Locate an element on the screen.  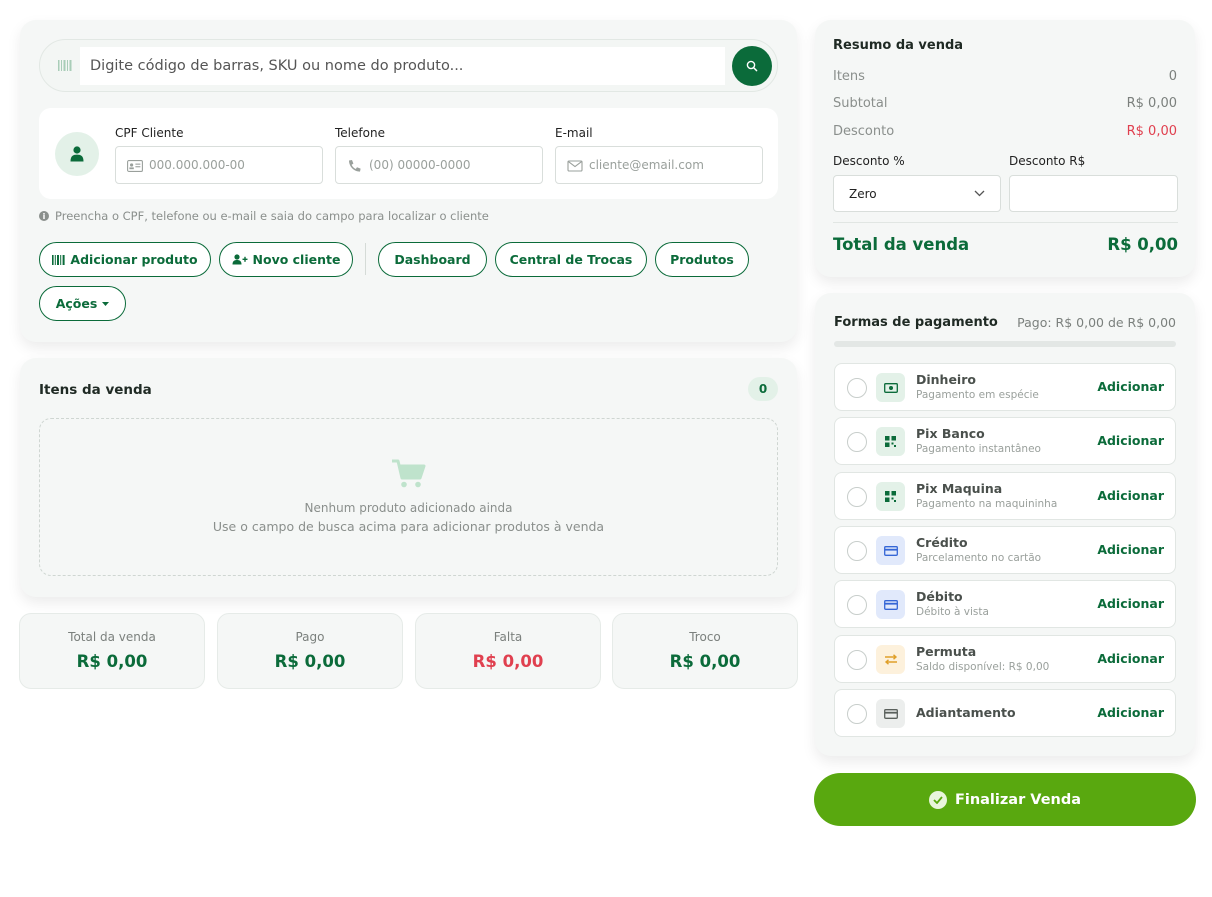
payment-method-cash: Dinheiro Pagamento em espécie Adicionar is located at coordinates (1005, 387).